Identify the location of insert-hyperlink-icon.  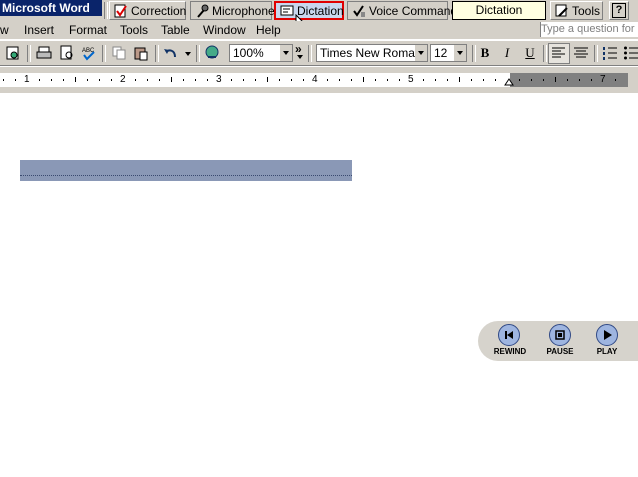
(212, 53).